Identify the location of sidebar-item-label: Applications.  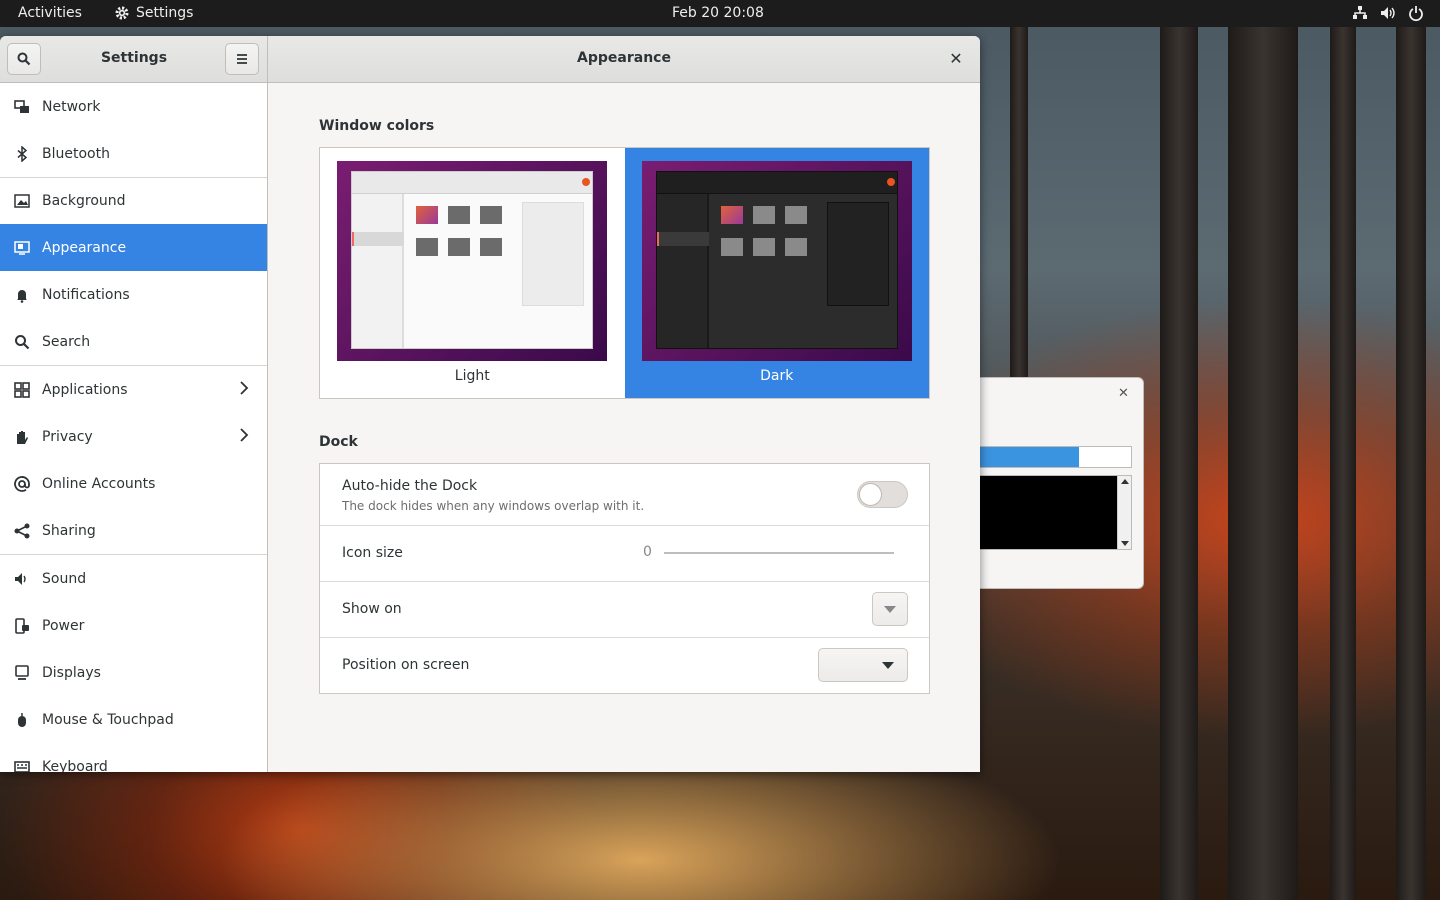
(85, 389).